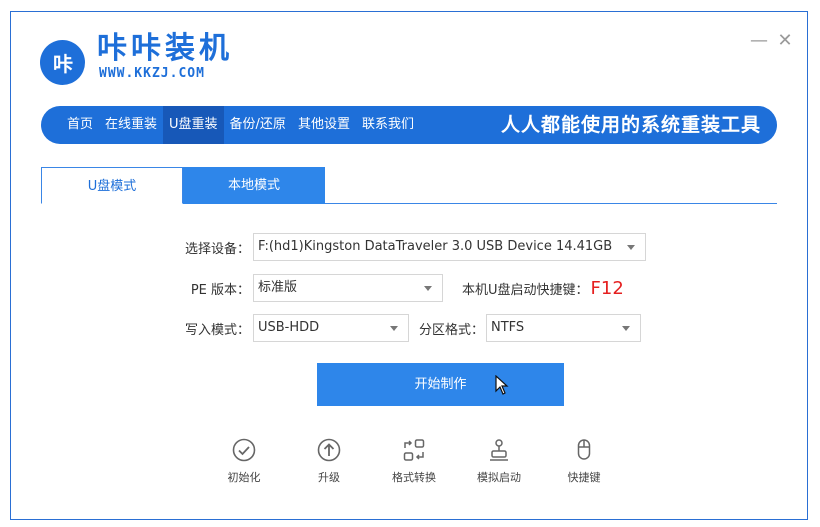  I want to click on tool-hotkey-label: 快捷键, so click(584, 477).